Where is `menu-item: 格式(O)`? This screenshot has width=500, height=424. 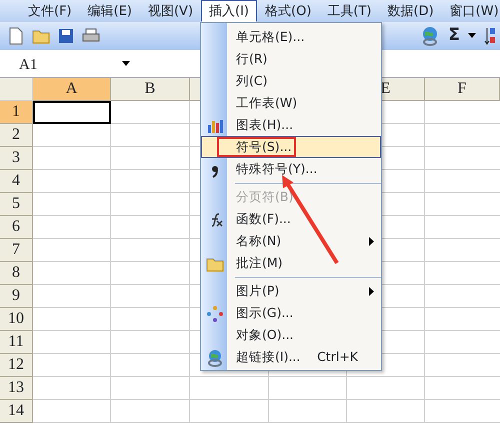
menu-item: 格式(O) is located at coordinates (288, 11).